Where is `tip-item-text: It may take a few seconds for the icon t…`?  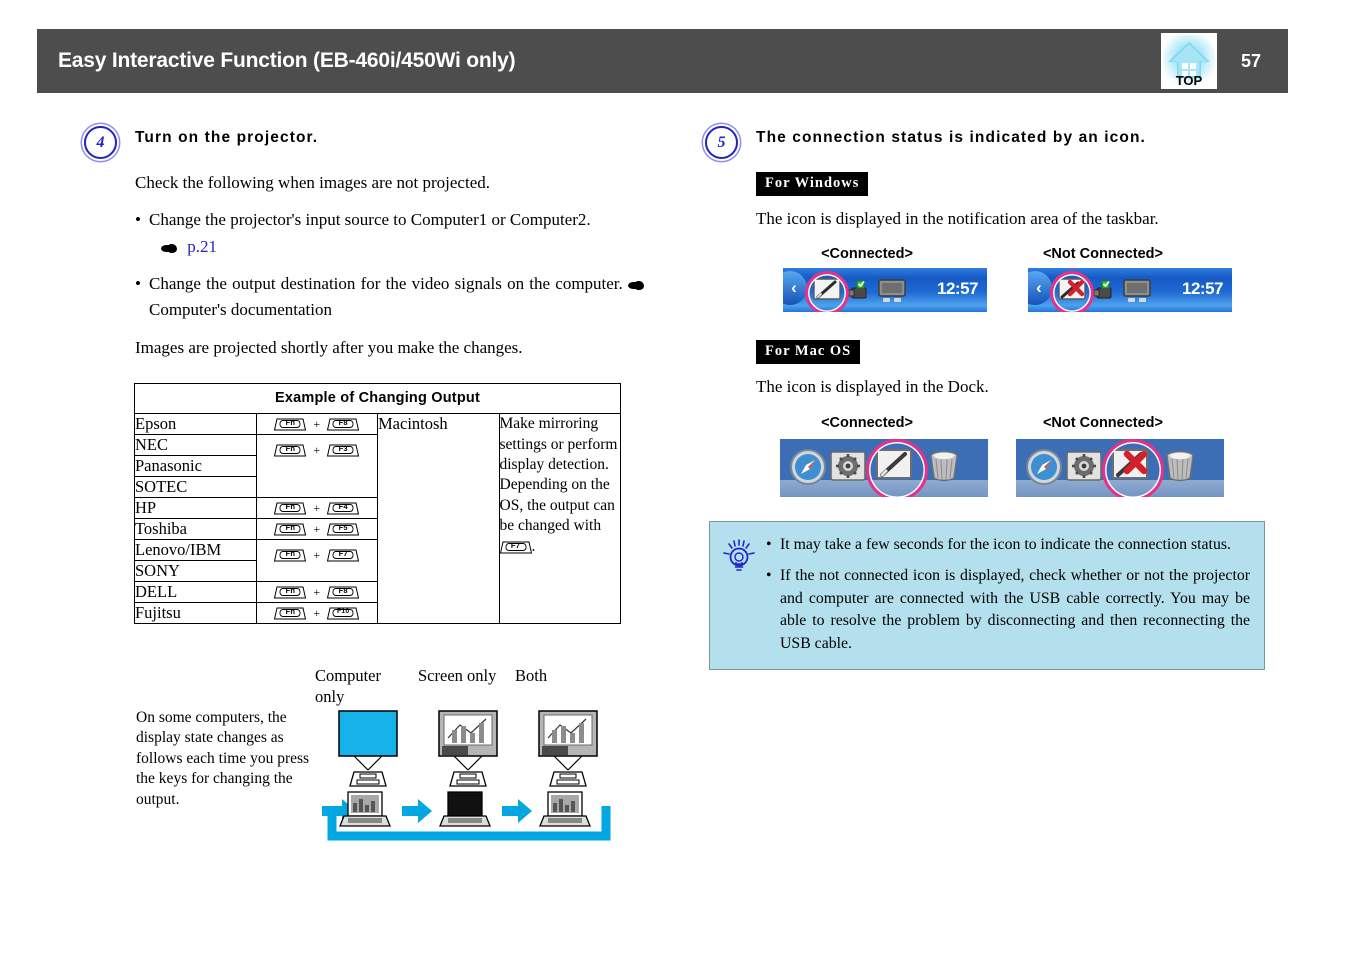
tip-item-text: It may take a few seconds for the icon t… is located at coordinates (1005, 544).